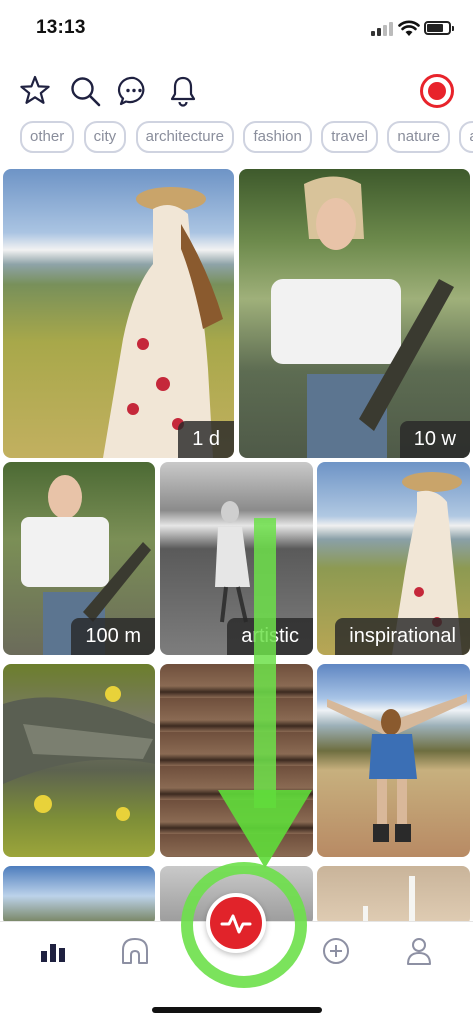  Describe the element at coordinates (418, 137) in the screenshot. I see `chip-nature: nature` at that location.